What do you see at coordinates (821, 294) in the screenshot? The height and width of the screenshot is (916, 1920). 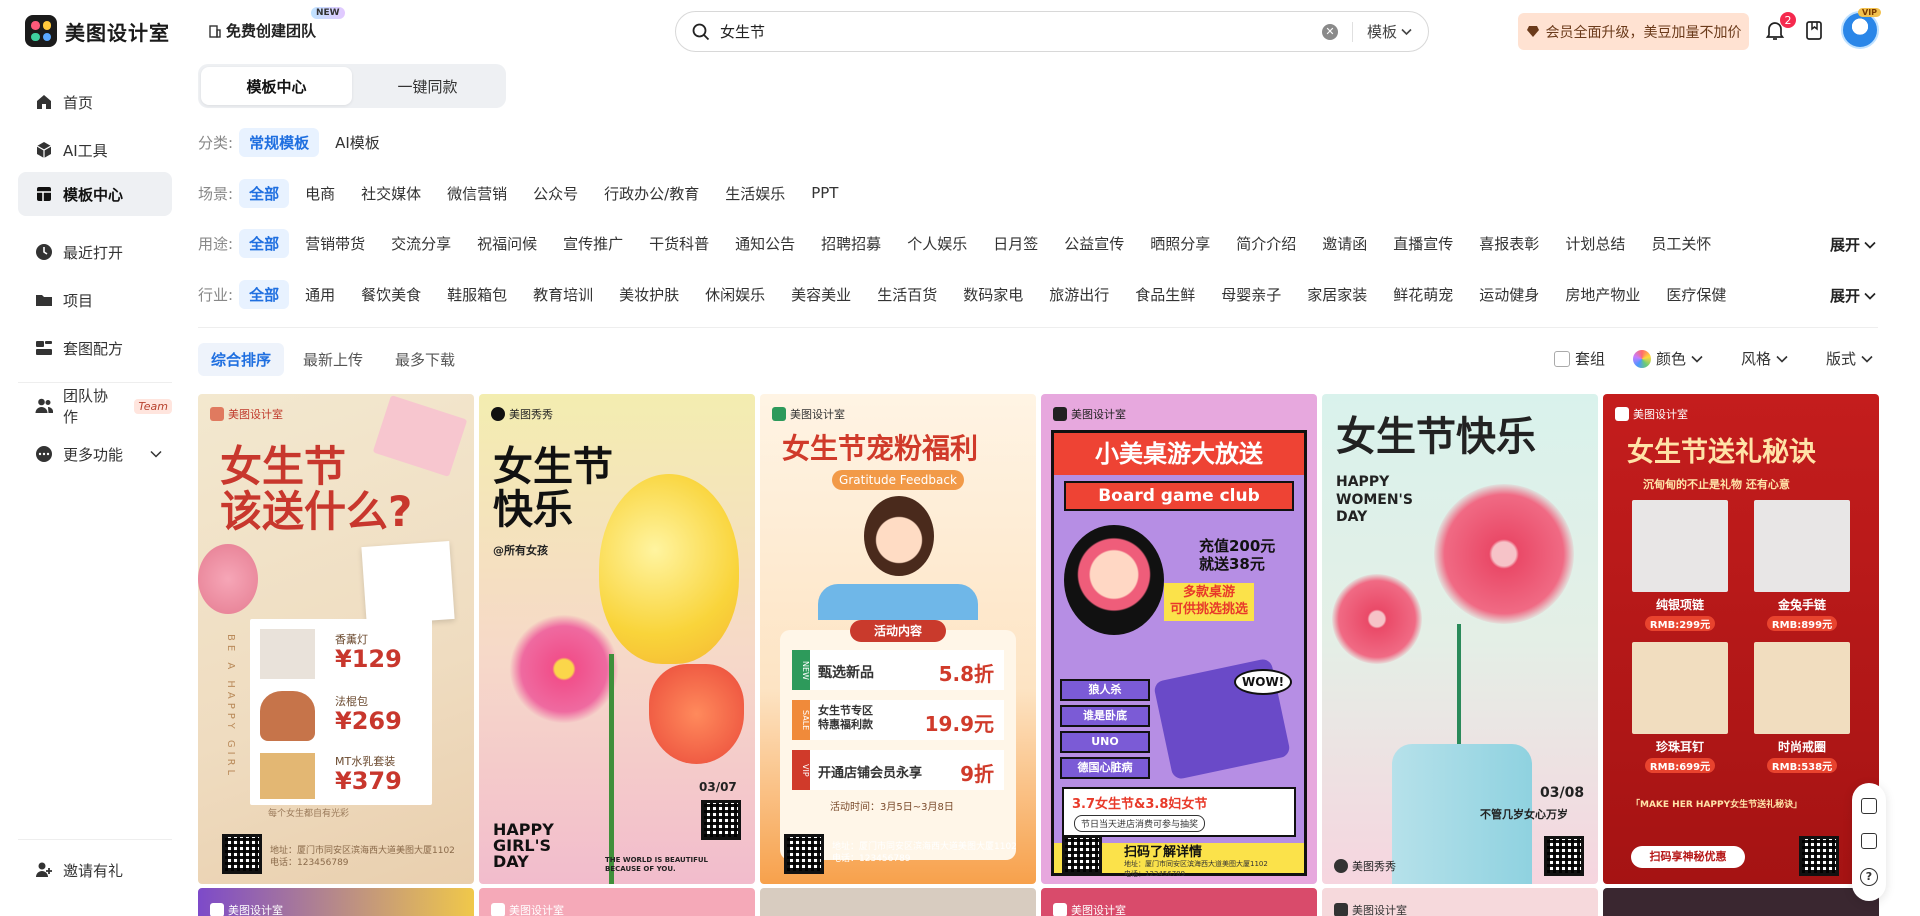 I see `filter-chip: 美容美业` at bounding box center [821, 294].